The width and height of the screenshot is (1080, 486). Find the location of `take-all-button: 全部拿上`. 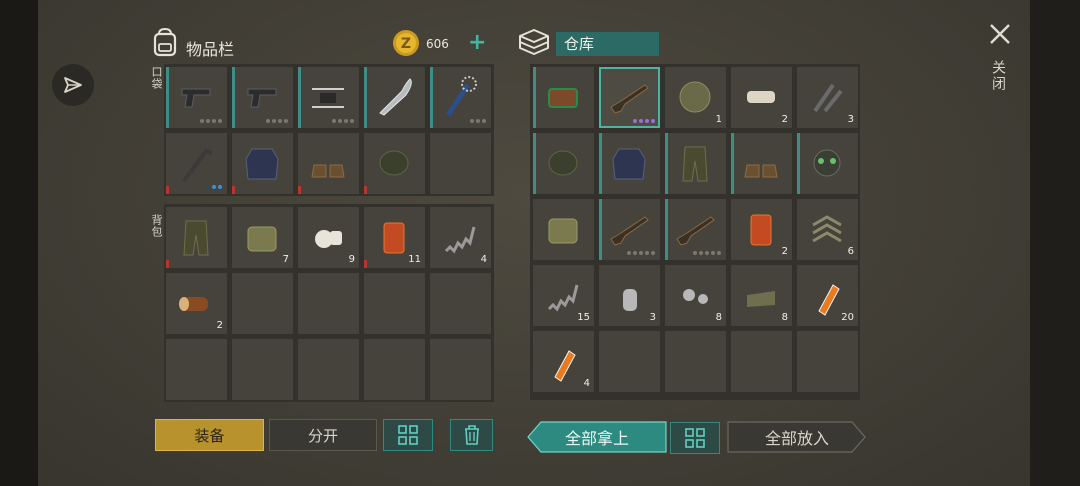

take-all-button: 全部拿上 is located at coordinates (597, 437).